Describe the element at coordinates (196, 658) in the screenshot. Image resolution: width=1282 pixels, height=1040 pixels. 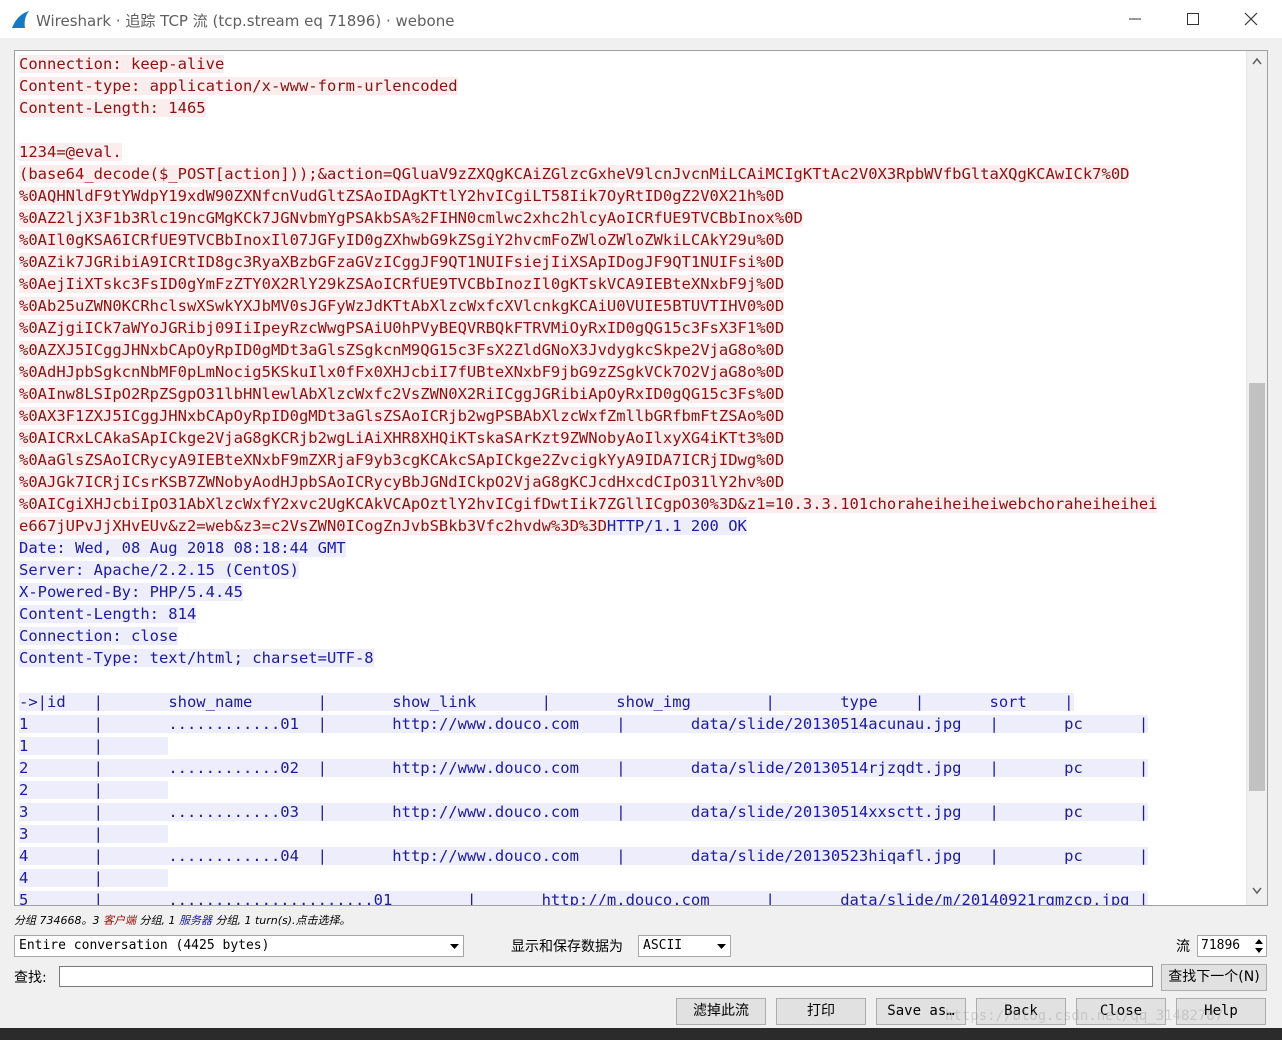
I see `server-text: Content-Type: text/html; charset=UTF-8` at that location.